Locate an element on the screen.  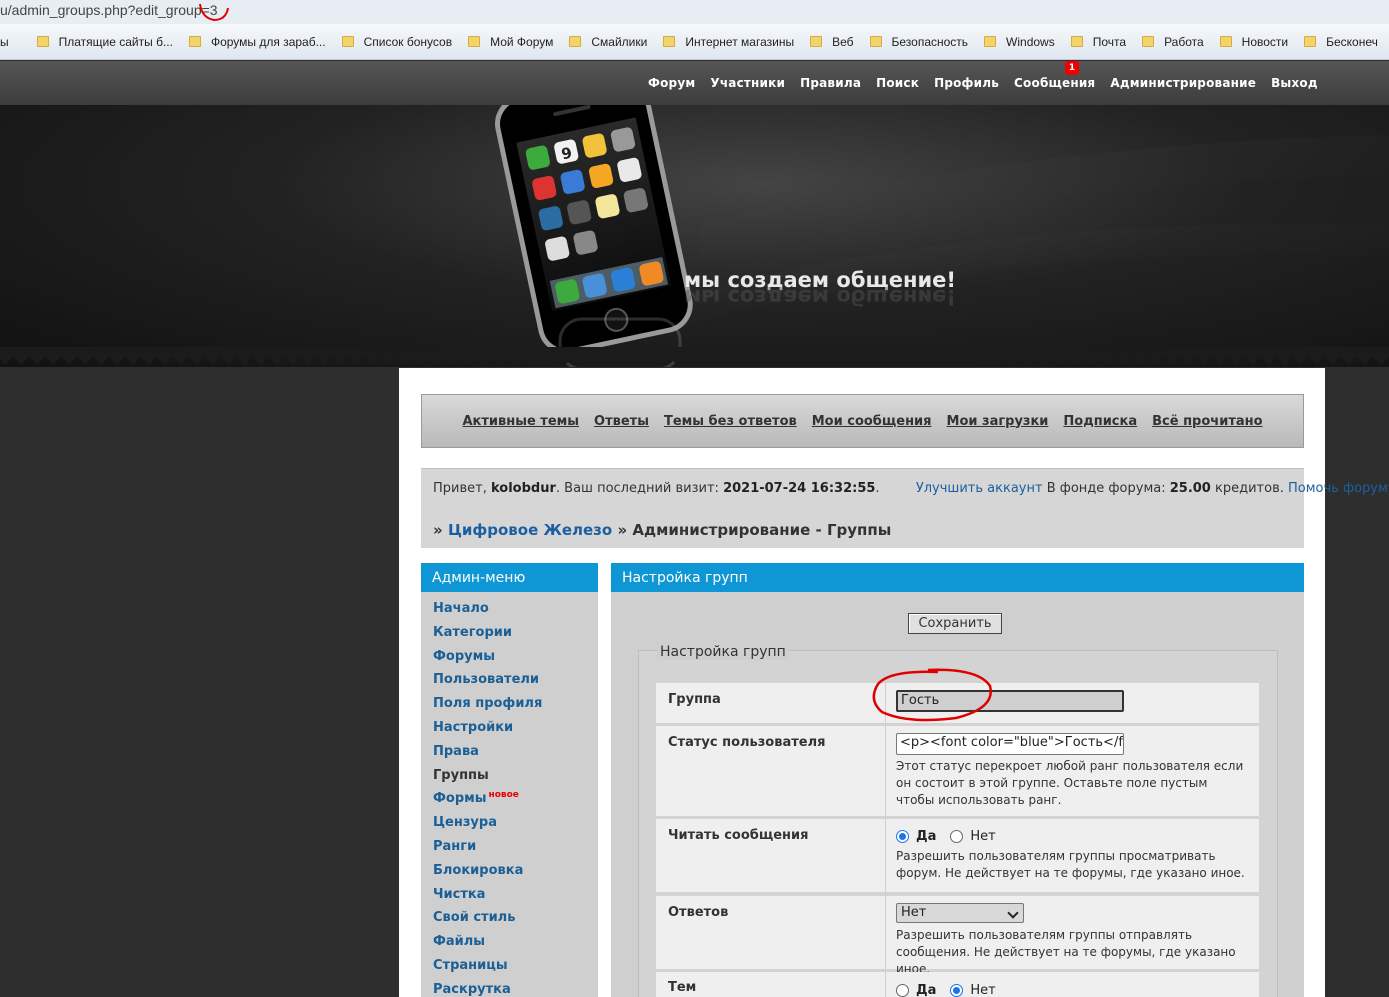
admin-menu-item-permissions: Права is located at coordinates (515, 756).